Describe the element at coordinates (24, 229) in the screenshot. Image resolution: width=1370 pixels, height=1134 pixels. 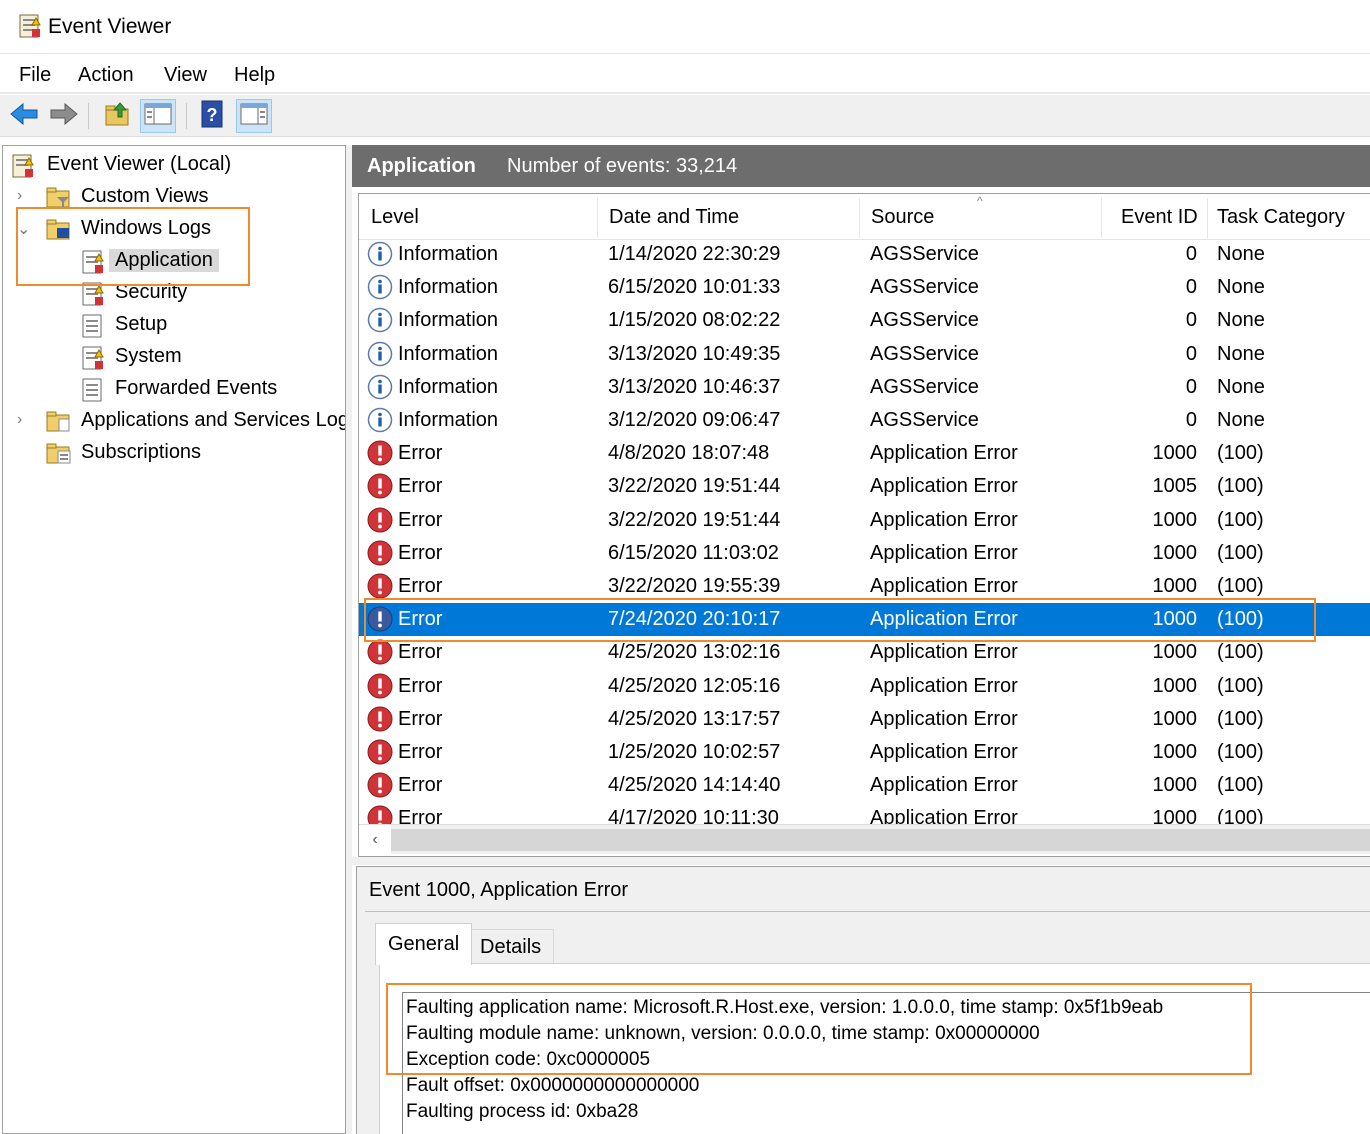
I see `chevron-down-icon: ⌄` at that location.